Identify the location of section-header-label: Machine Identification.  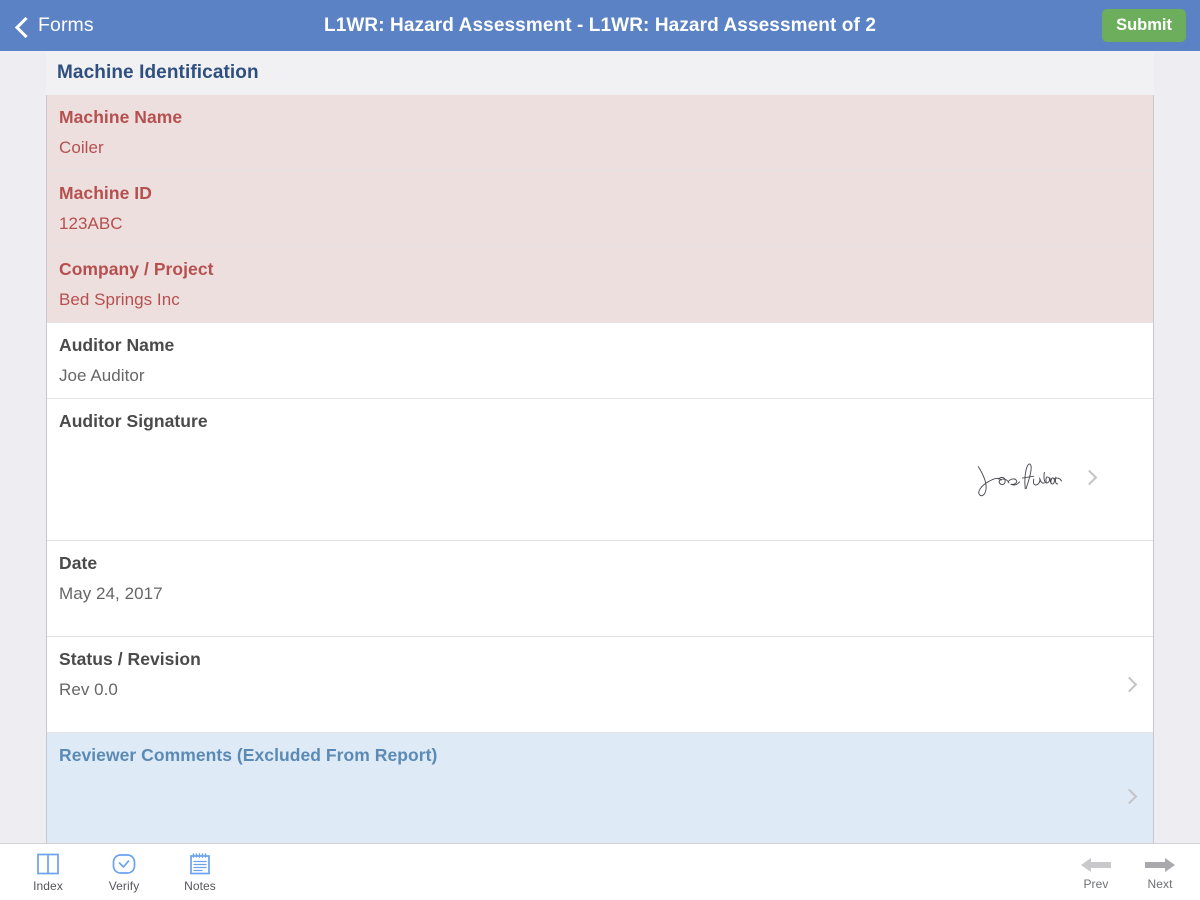
(158, 72).